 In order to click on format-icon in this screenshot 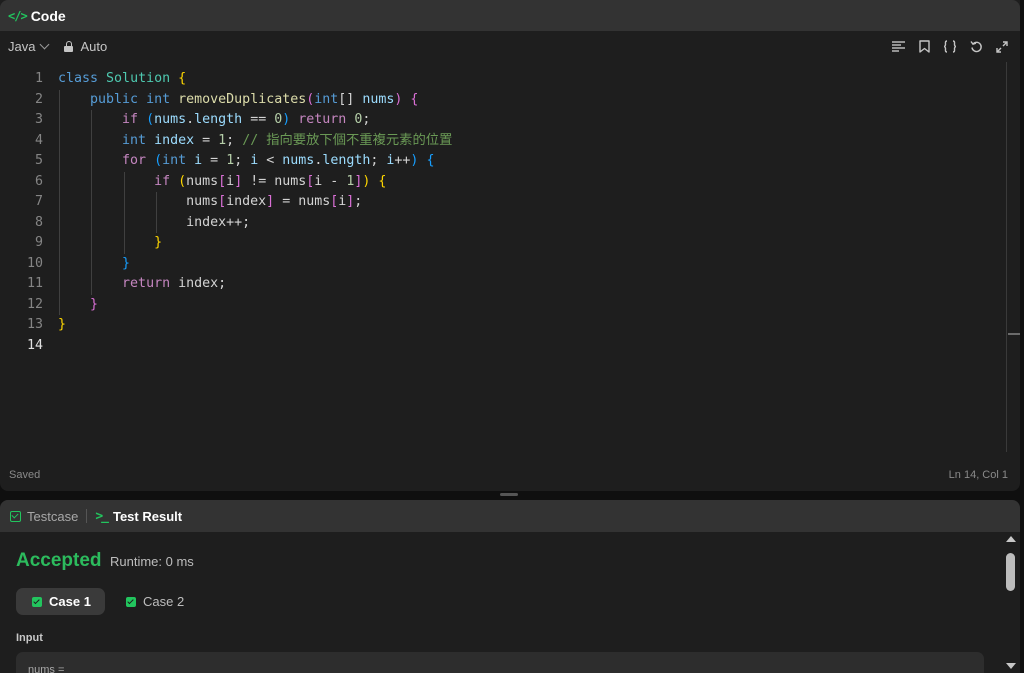, I will do `click(898, 47)`.